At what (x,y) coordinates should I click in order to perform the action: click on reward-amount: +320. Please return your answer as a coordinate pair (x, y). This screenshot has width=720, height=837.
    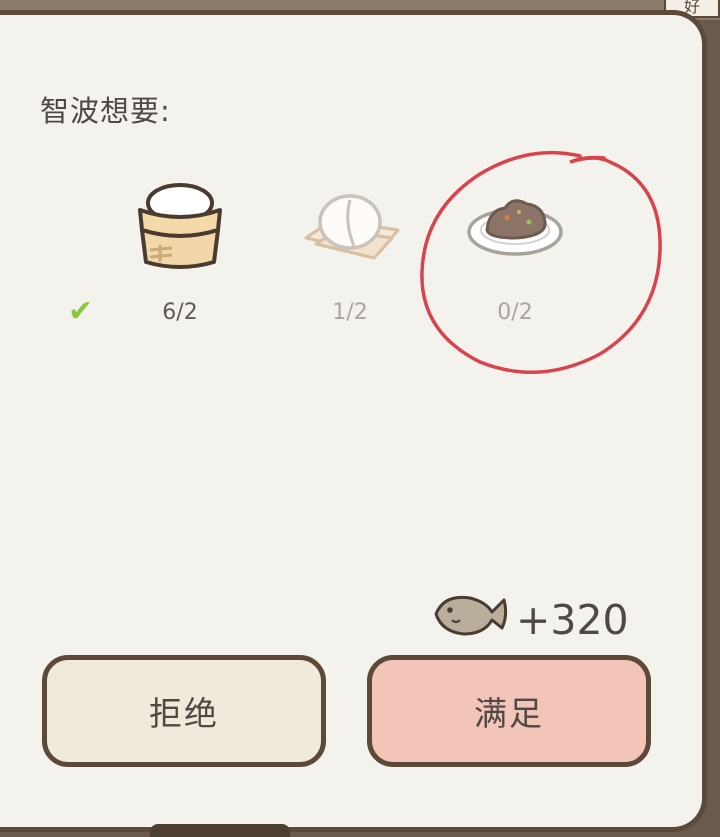
    Looking at the image, I should click on (572, 620).